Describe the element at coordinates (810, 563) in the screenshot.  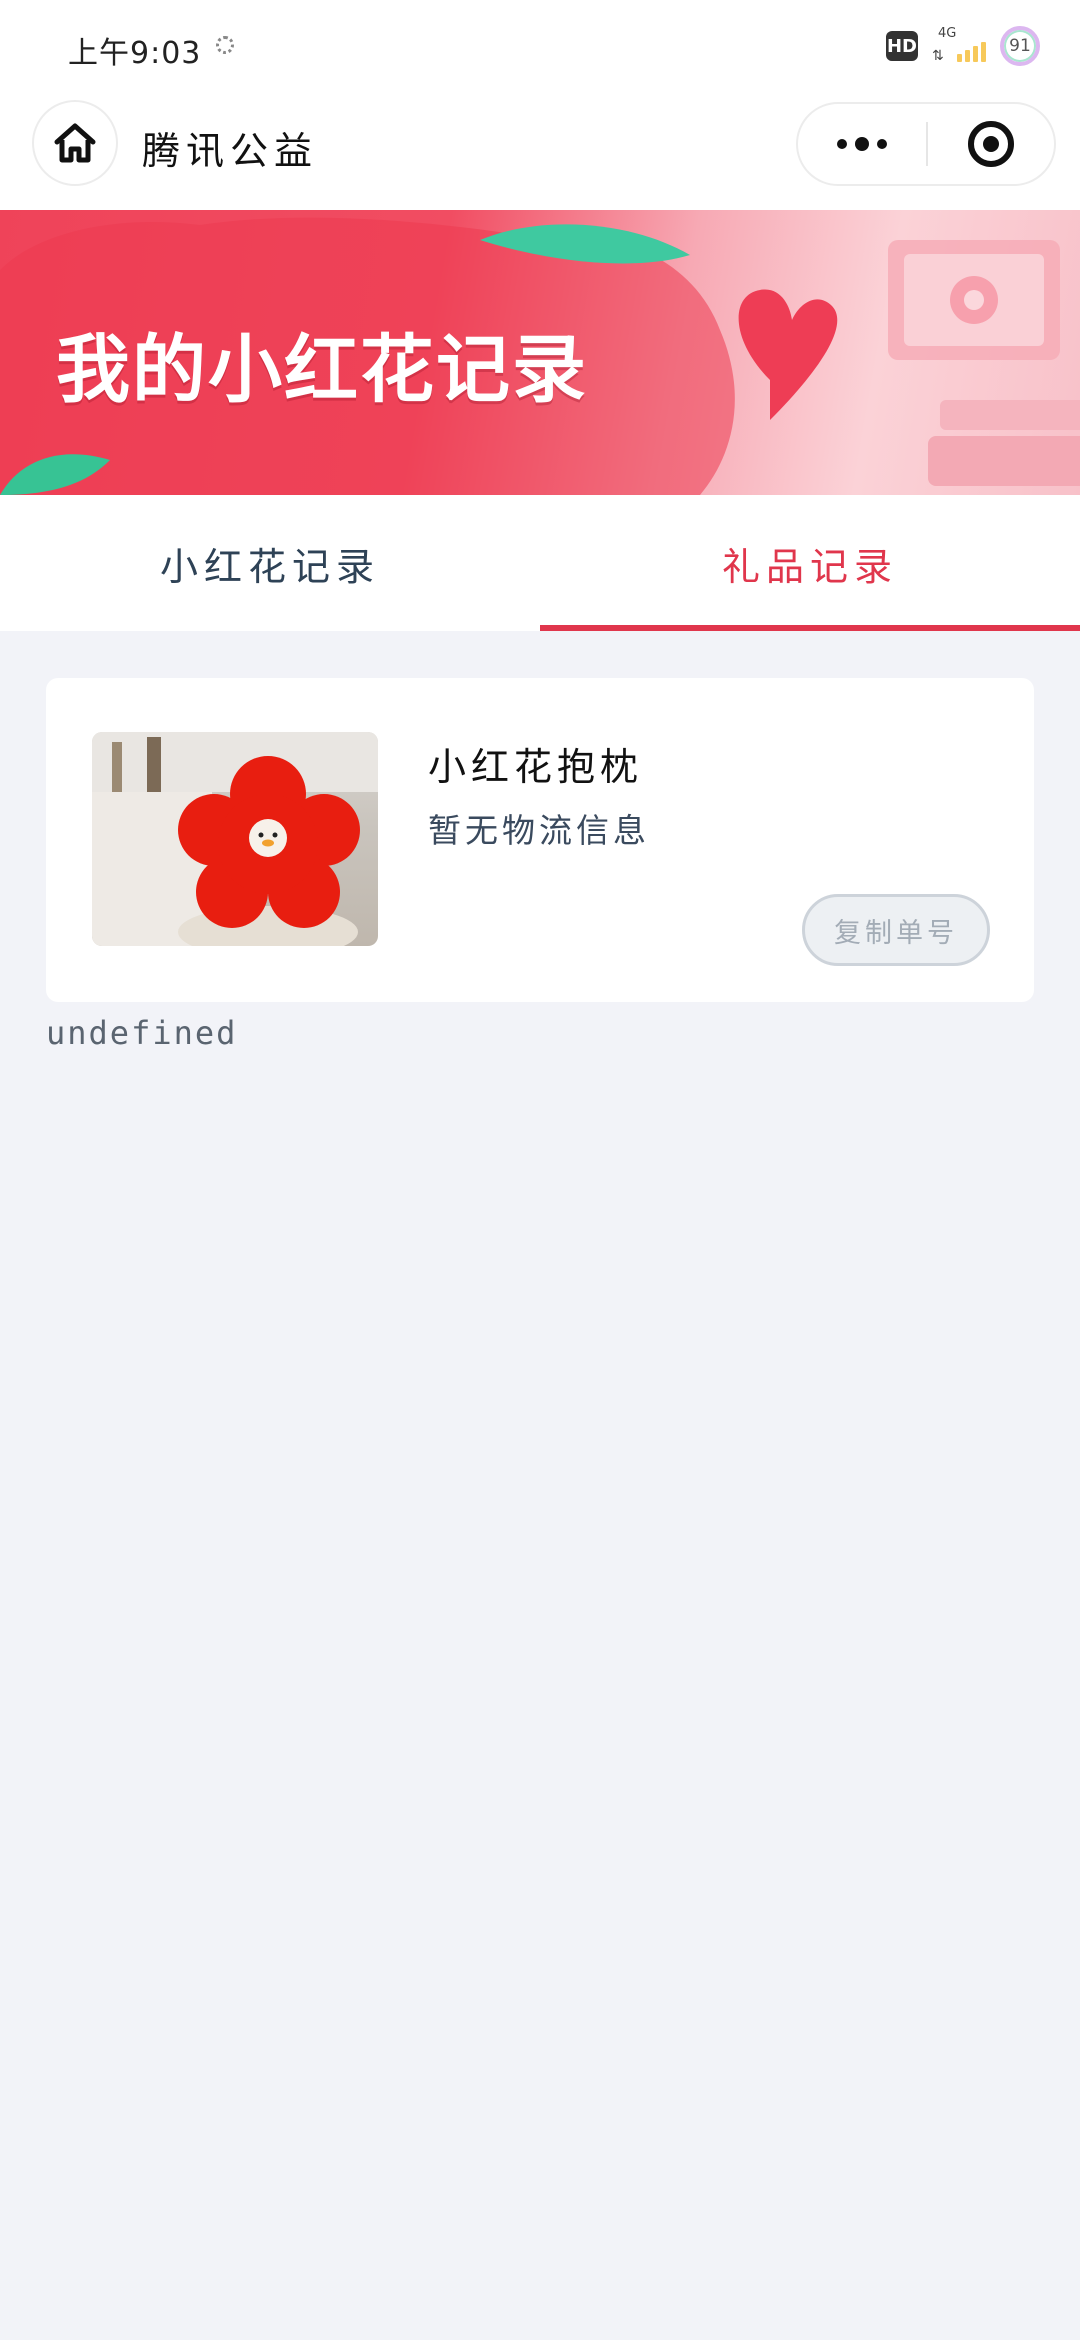
I see `tab-gift-records: 礼品记录` at that location.